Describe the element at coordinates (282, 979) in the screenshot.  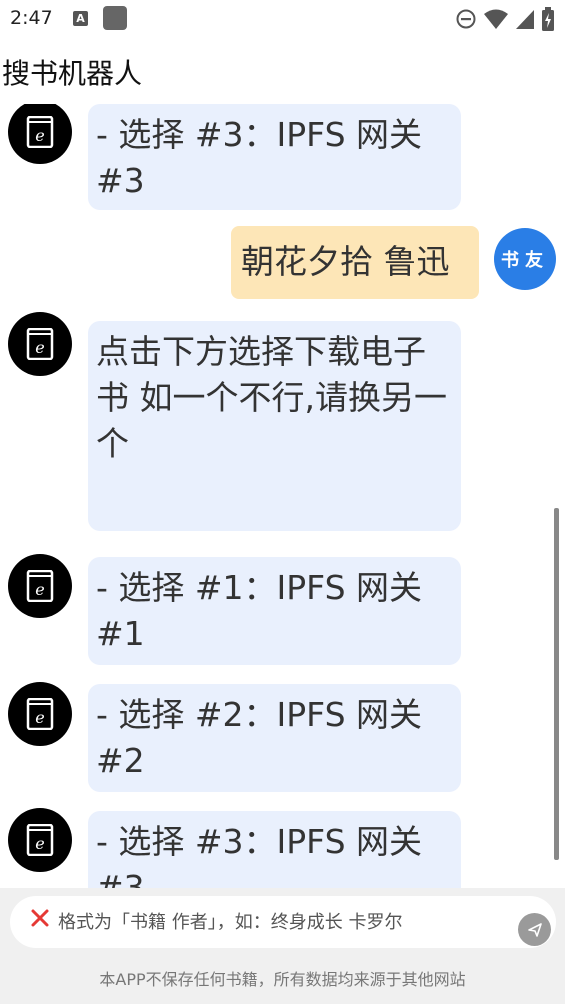
I see `disclaimer: 本APP不保存任何书籍，所有数据均来源于其他网站` at that location.